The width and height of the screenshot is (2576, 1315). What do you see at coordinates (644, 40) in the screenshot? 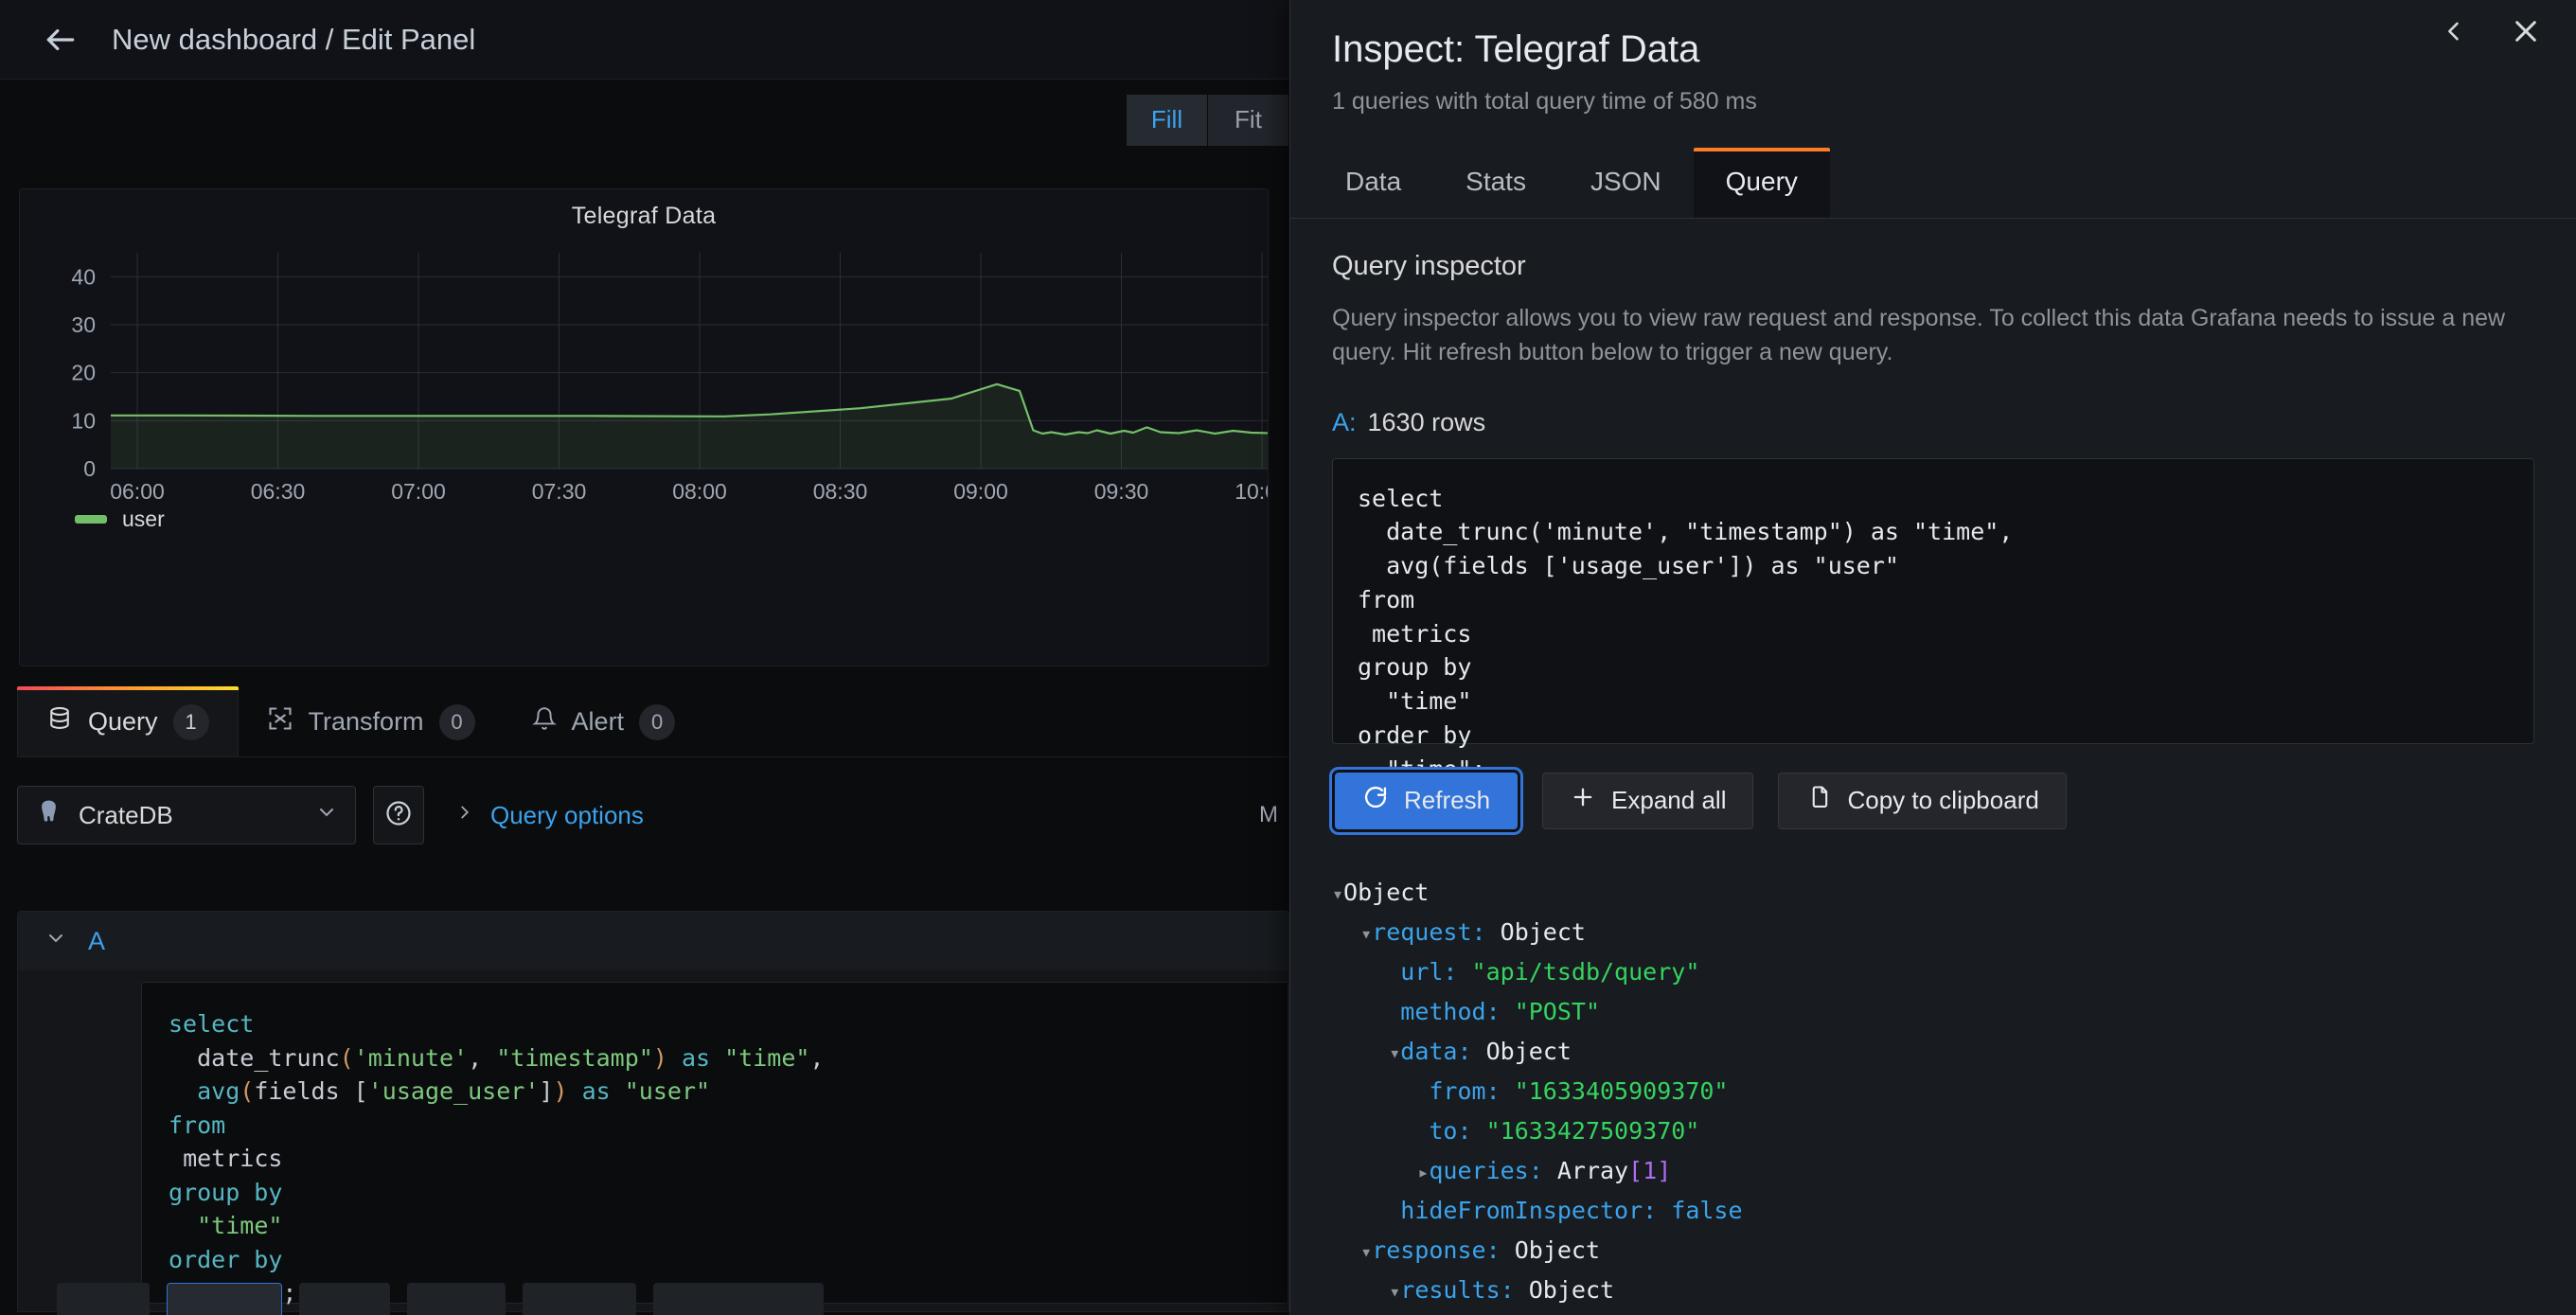
I see `top-navbar: New dashboard / Edit Panel` at bounding box center [644, 40].